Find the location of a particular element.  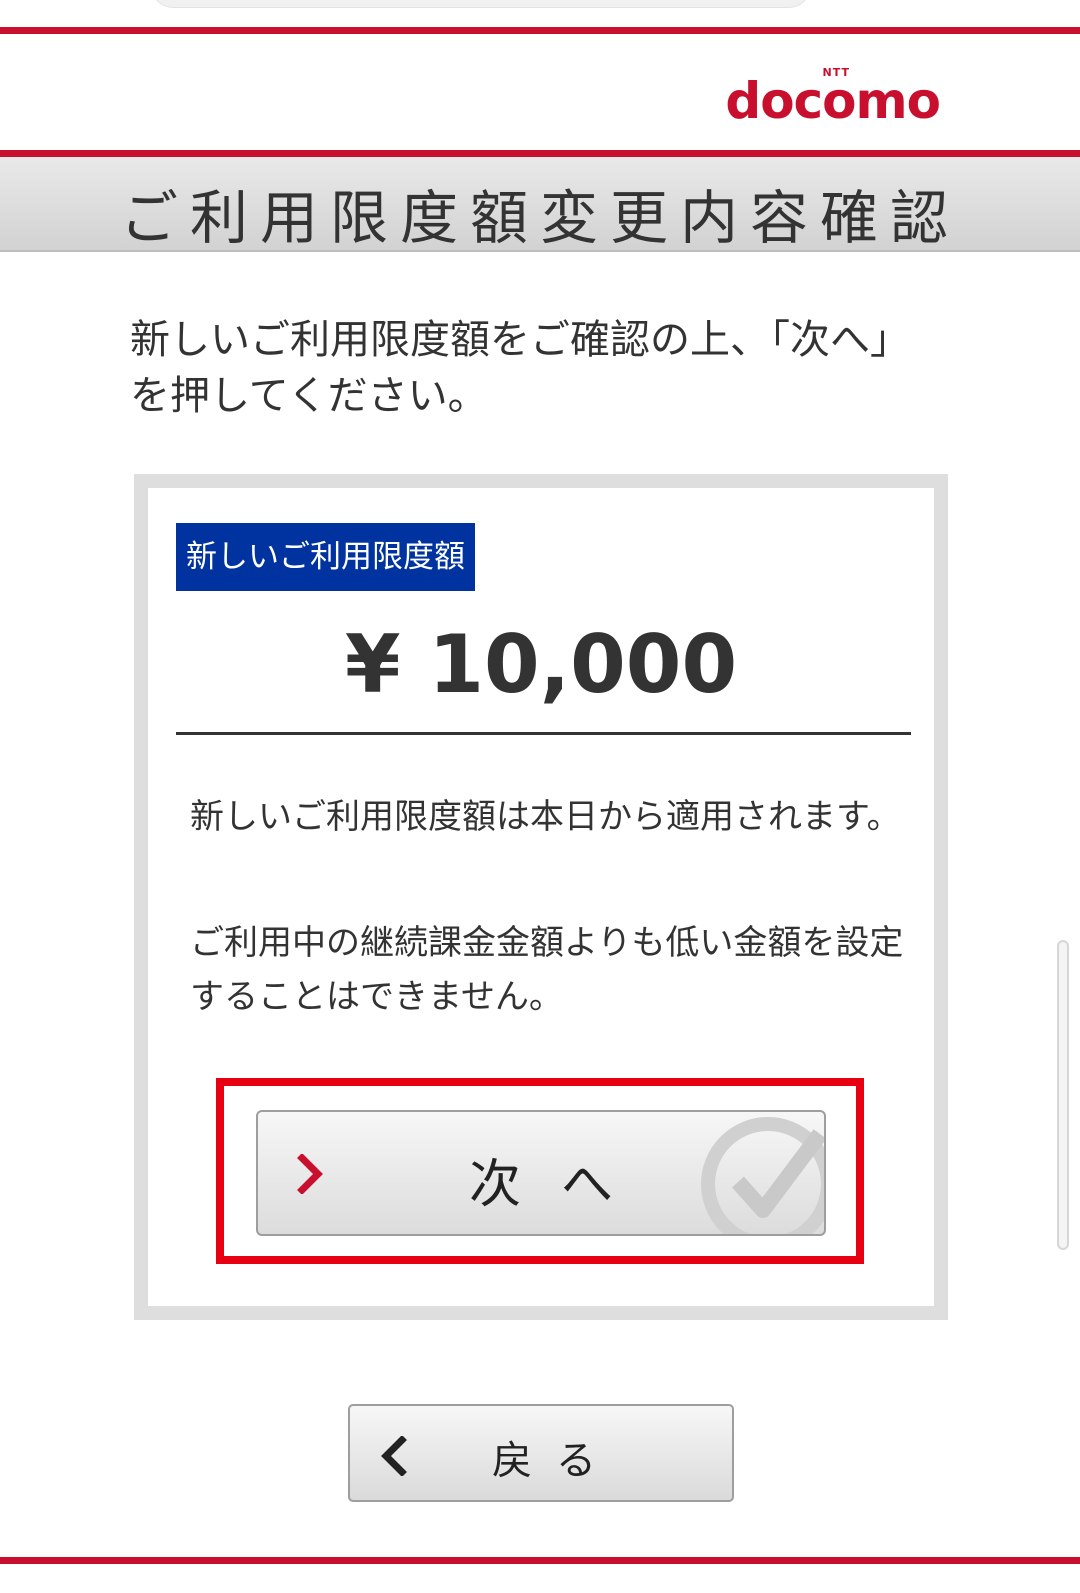

check-circle-icon is located at coordinates (756, 1173).